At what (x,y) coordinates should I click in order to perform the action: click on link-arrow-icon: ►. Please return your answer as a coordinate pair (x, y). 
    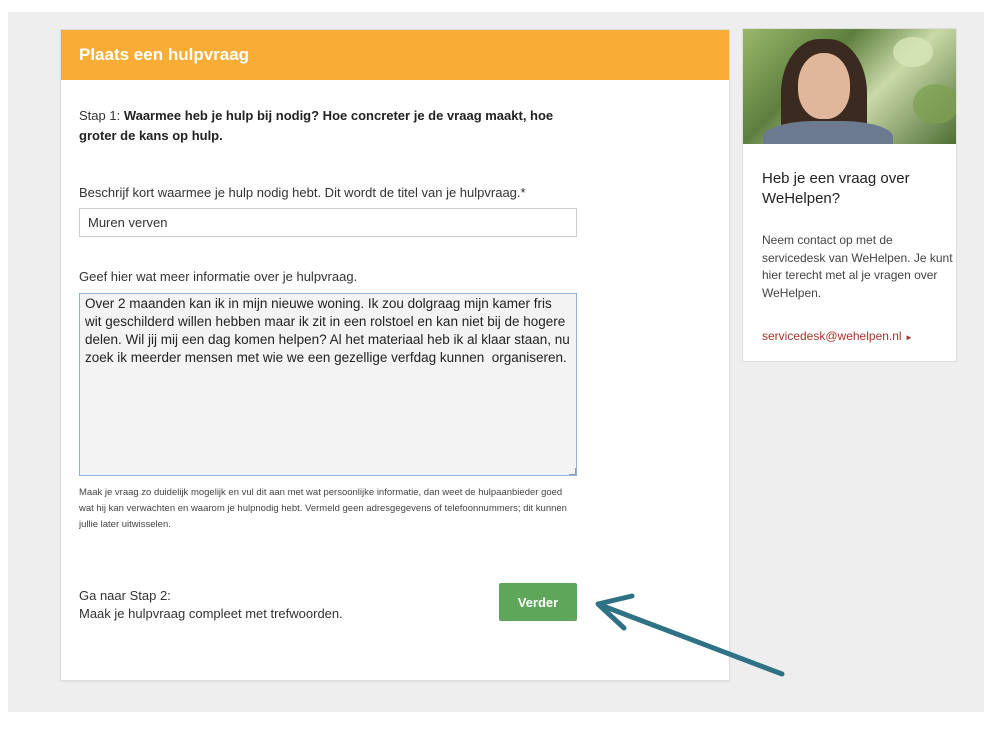
    Looking at the image, I should click on (908, 337).